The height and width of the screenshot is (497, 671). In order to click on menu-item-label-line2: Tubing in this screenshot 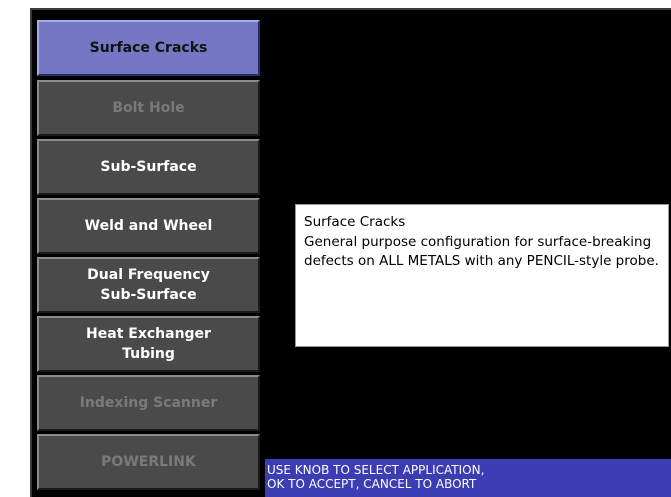, I will do `click(148, 354)`.